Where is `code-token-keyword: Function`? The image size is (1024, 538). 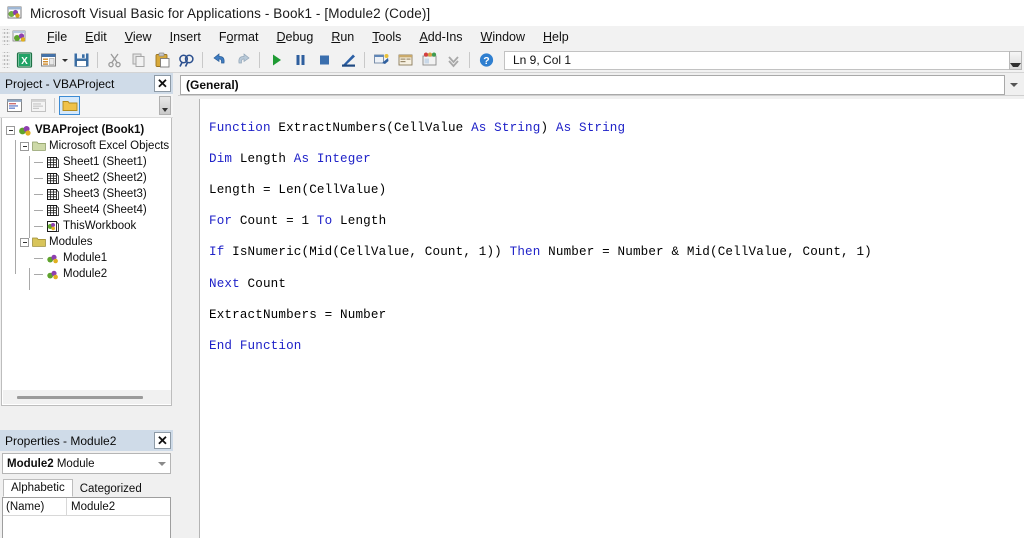 code-token-keyword: Function is located at coordinates (244, 127).